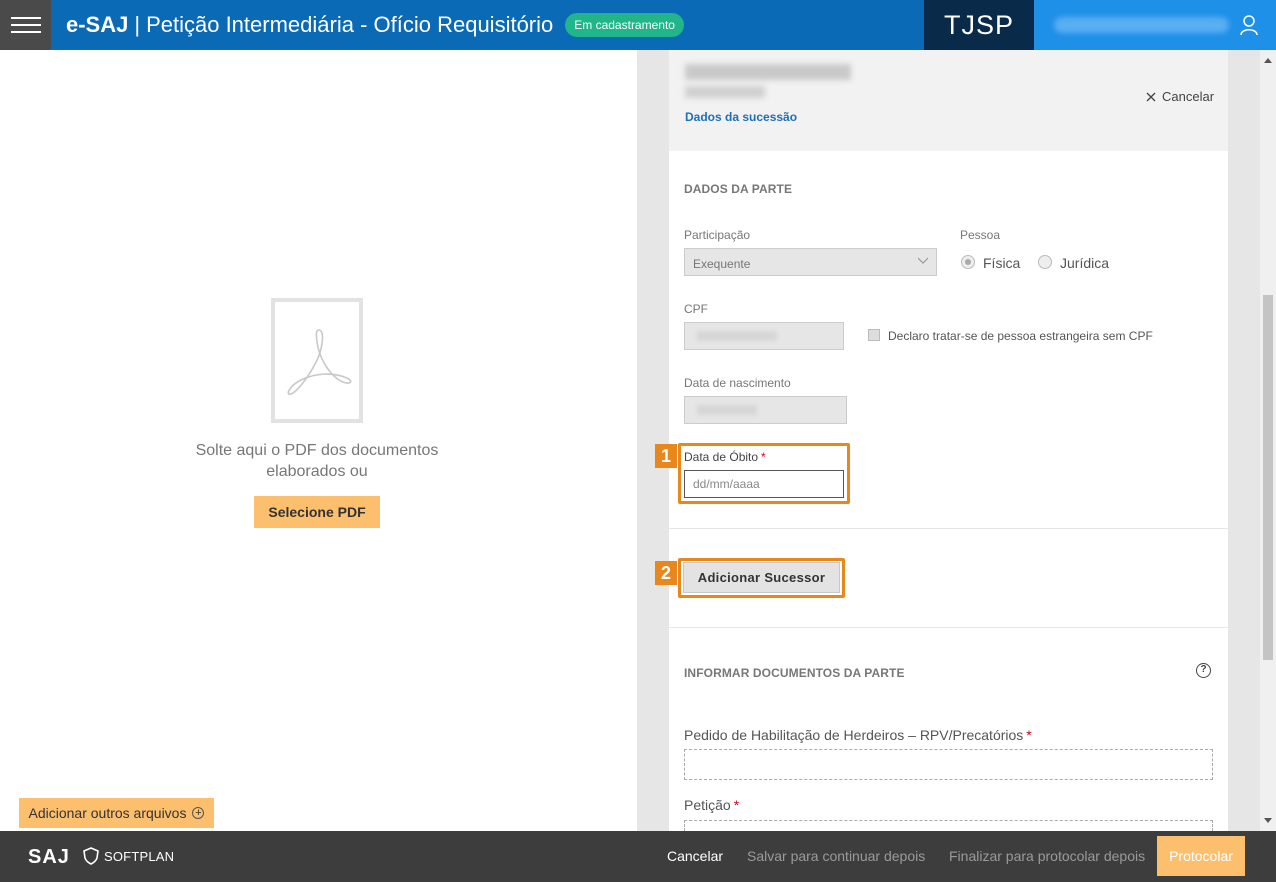  Describe the element at coordinates (761, 577) in the screenshot. I see `add-successor-button: Adicionar Sucessor` at that location.